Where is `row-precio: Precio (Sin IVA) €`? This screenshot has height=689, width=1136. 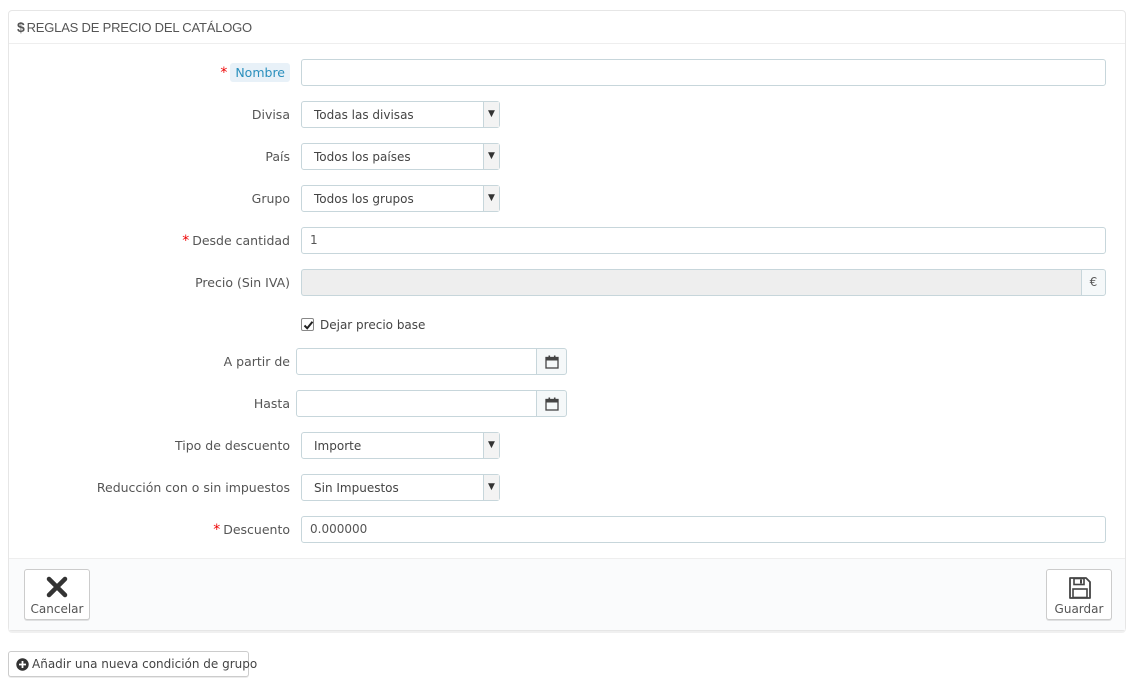 row-precio: Precio (Sin IVA) € is located at coordinates (567, 283).